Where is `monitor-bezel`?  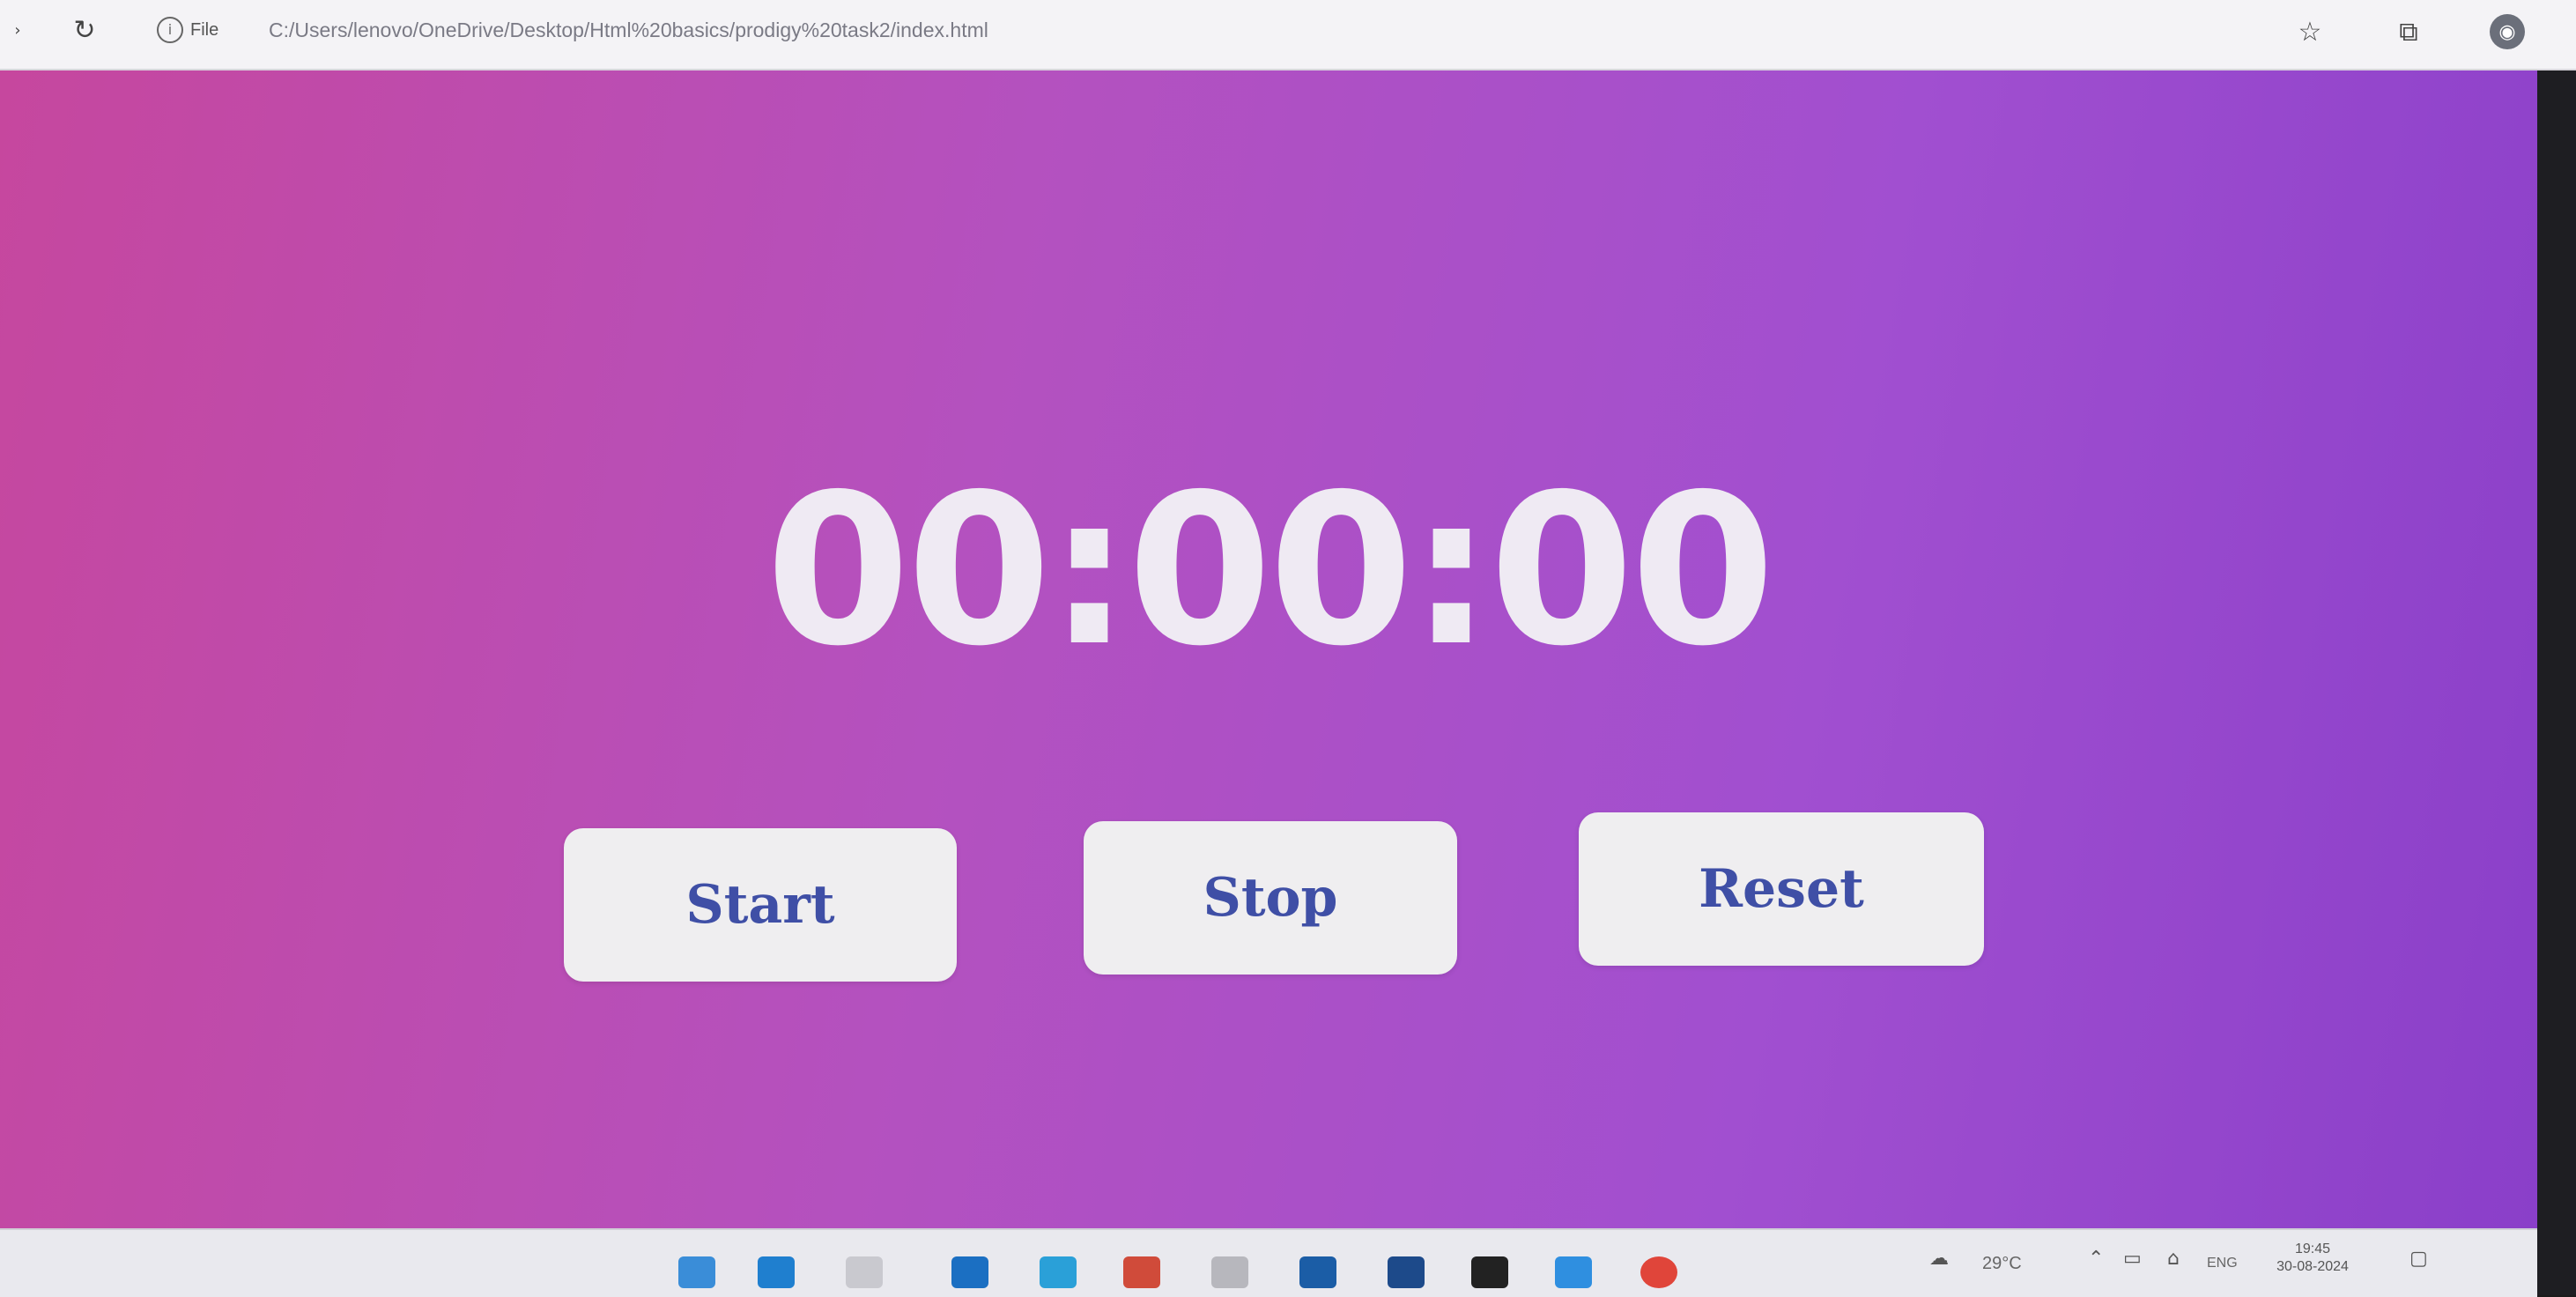
monitor-bezel is located at coordinates (2557, 682).